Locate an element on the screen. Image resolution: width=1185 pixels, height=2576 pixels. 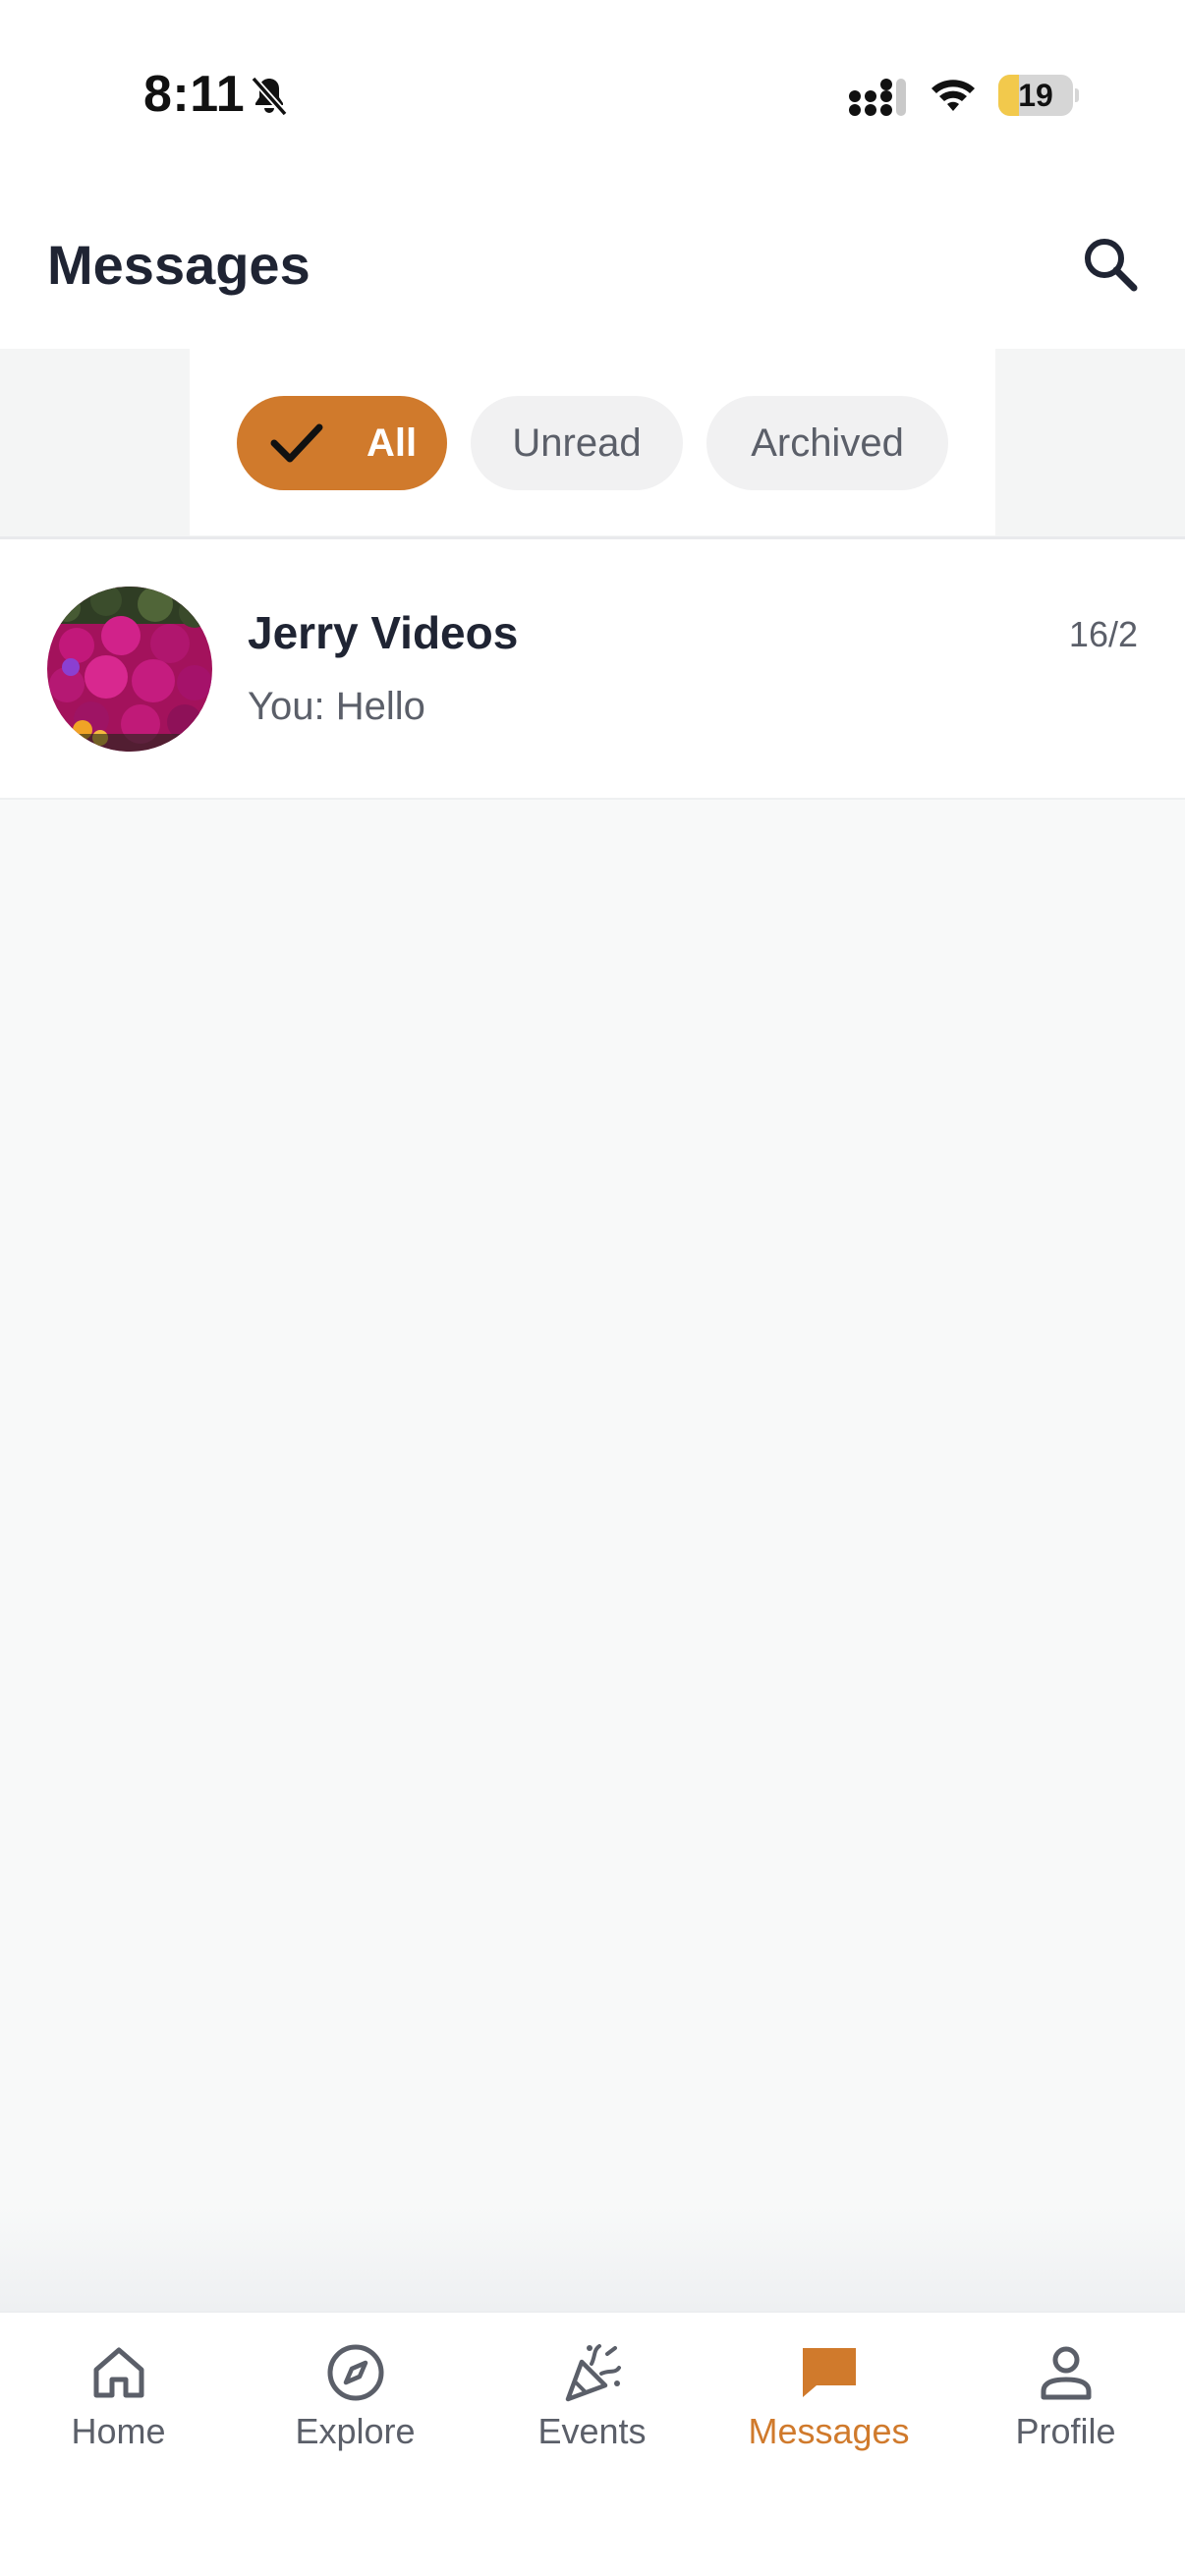
cellular-signal-icon is located at coordinates (878, 97).